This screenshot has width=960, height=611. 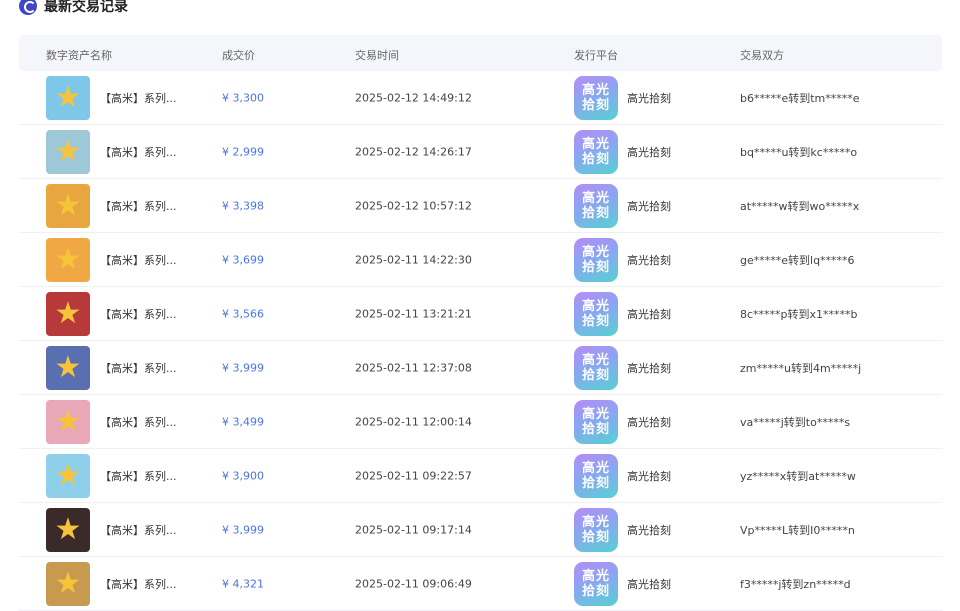 I want to click on column-header-time: 交易时间, so click(x=377, y=55).